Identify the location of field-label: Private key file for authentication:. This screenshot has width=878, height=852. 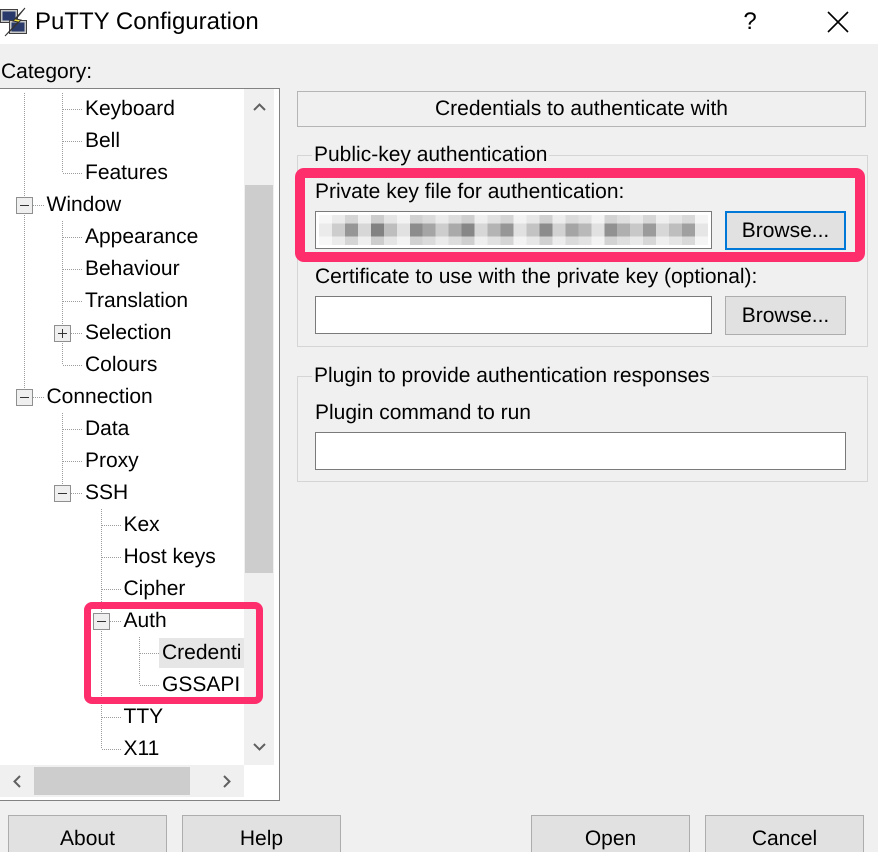
(469, 192).